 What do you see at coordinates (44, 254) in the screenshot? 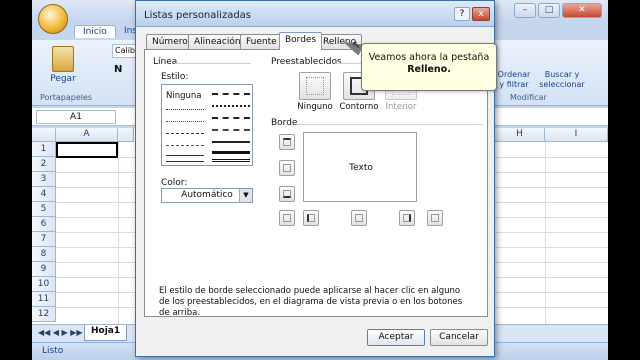
I see `row-header: 8` at bounding box center [44, 254].